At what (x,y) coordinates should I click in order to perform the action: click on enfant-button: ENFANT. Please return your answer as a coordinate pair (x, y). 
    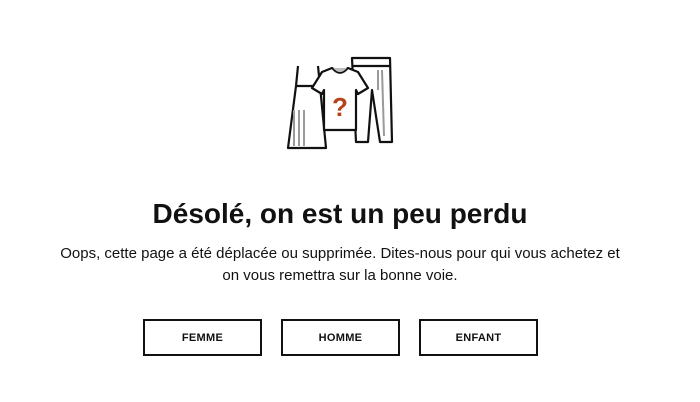
    Looking at the image, I should click on (478, 337).